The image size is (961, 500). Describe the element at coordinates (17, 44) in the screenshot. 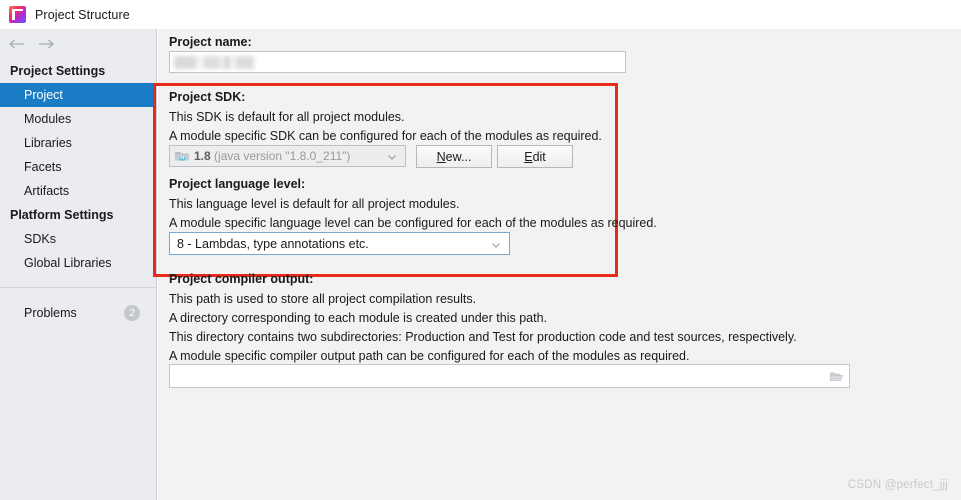

I see `arrow-left-icon` at that location.